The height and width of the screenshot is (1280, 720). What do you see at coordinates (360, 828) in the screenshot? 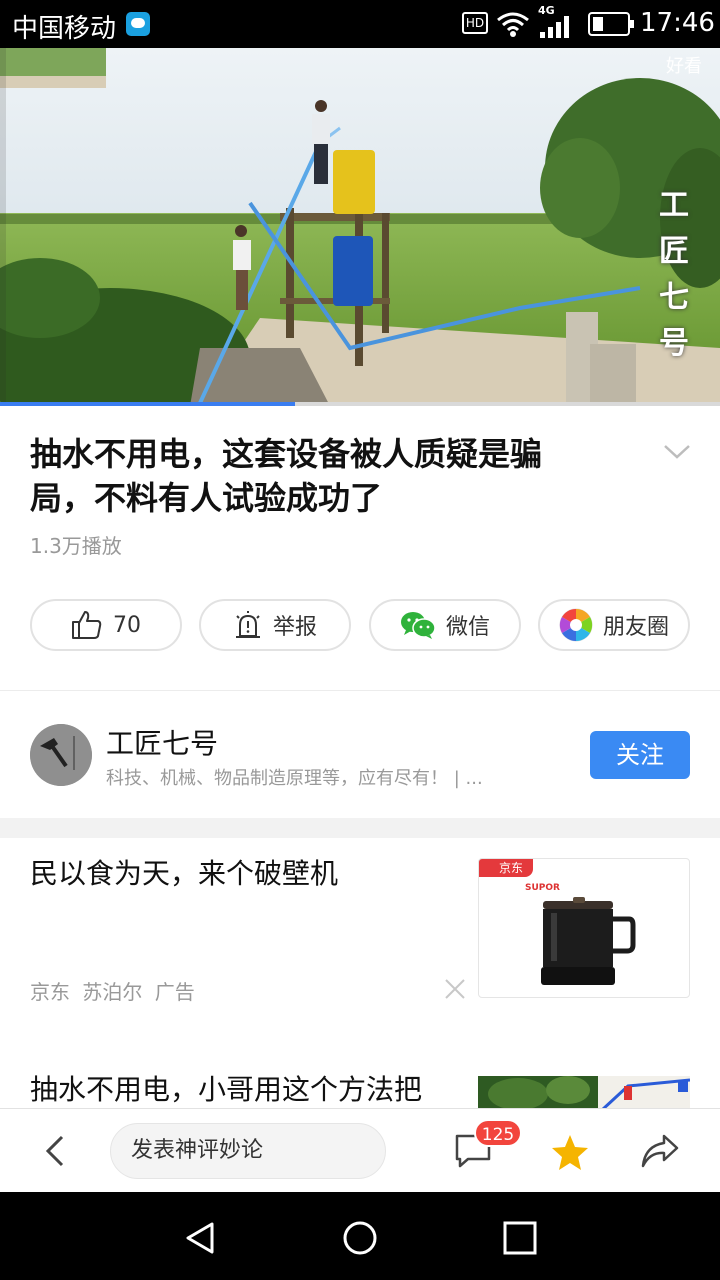
I see `section-separator` at bounding box center [360, 828].